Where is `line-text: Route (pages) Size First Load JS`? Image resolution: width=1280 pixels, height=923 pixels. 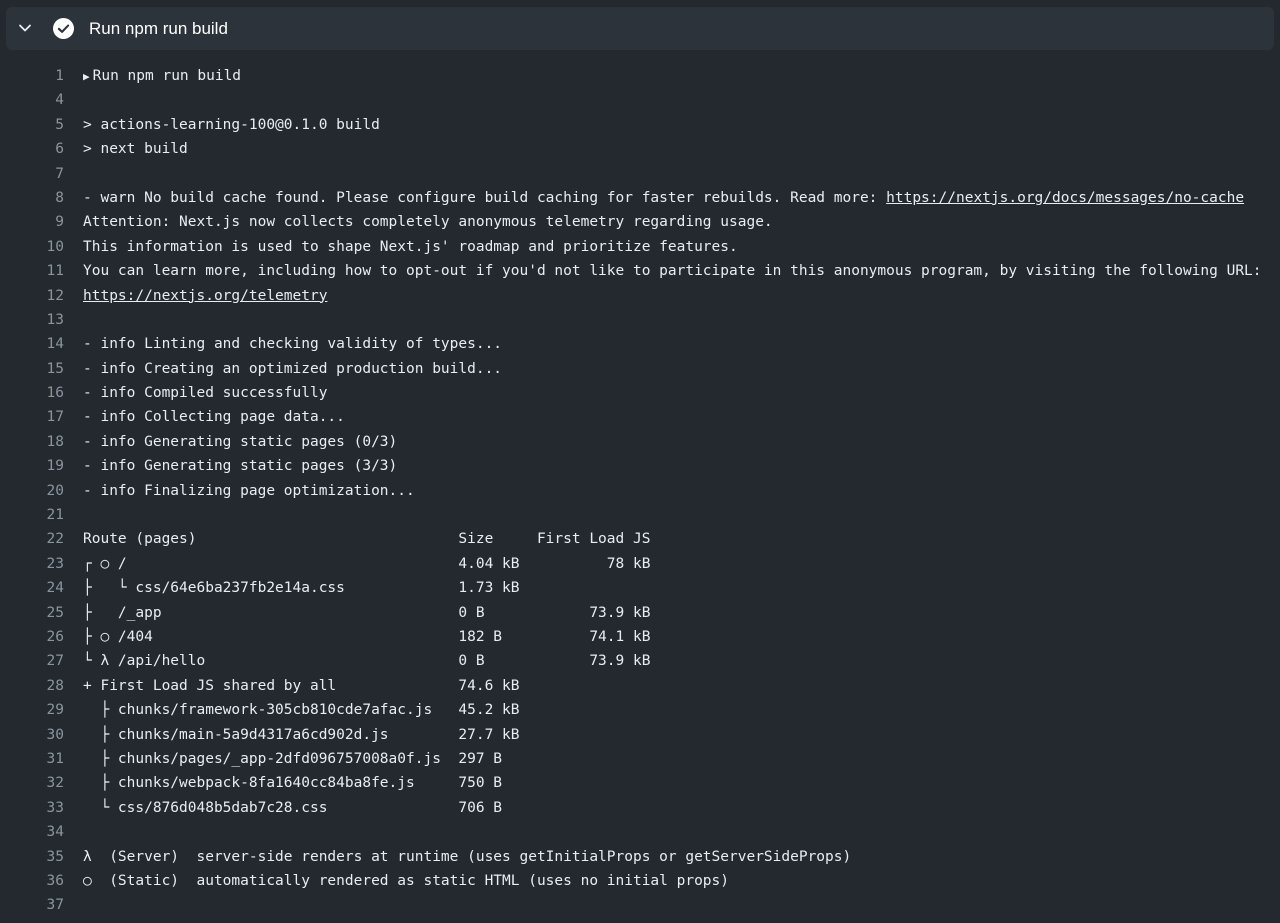 line-text: Route (pages) Size First Load JS is located at coordinates (366, 539).